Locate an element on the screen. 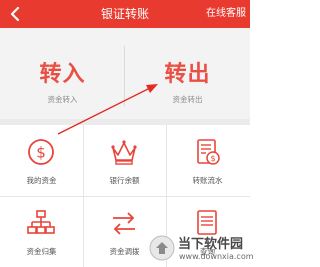  menu-label: 银行余额 is located at coordinates (124, 180).